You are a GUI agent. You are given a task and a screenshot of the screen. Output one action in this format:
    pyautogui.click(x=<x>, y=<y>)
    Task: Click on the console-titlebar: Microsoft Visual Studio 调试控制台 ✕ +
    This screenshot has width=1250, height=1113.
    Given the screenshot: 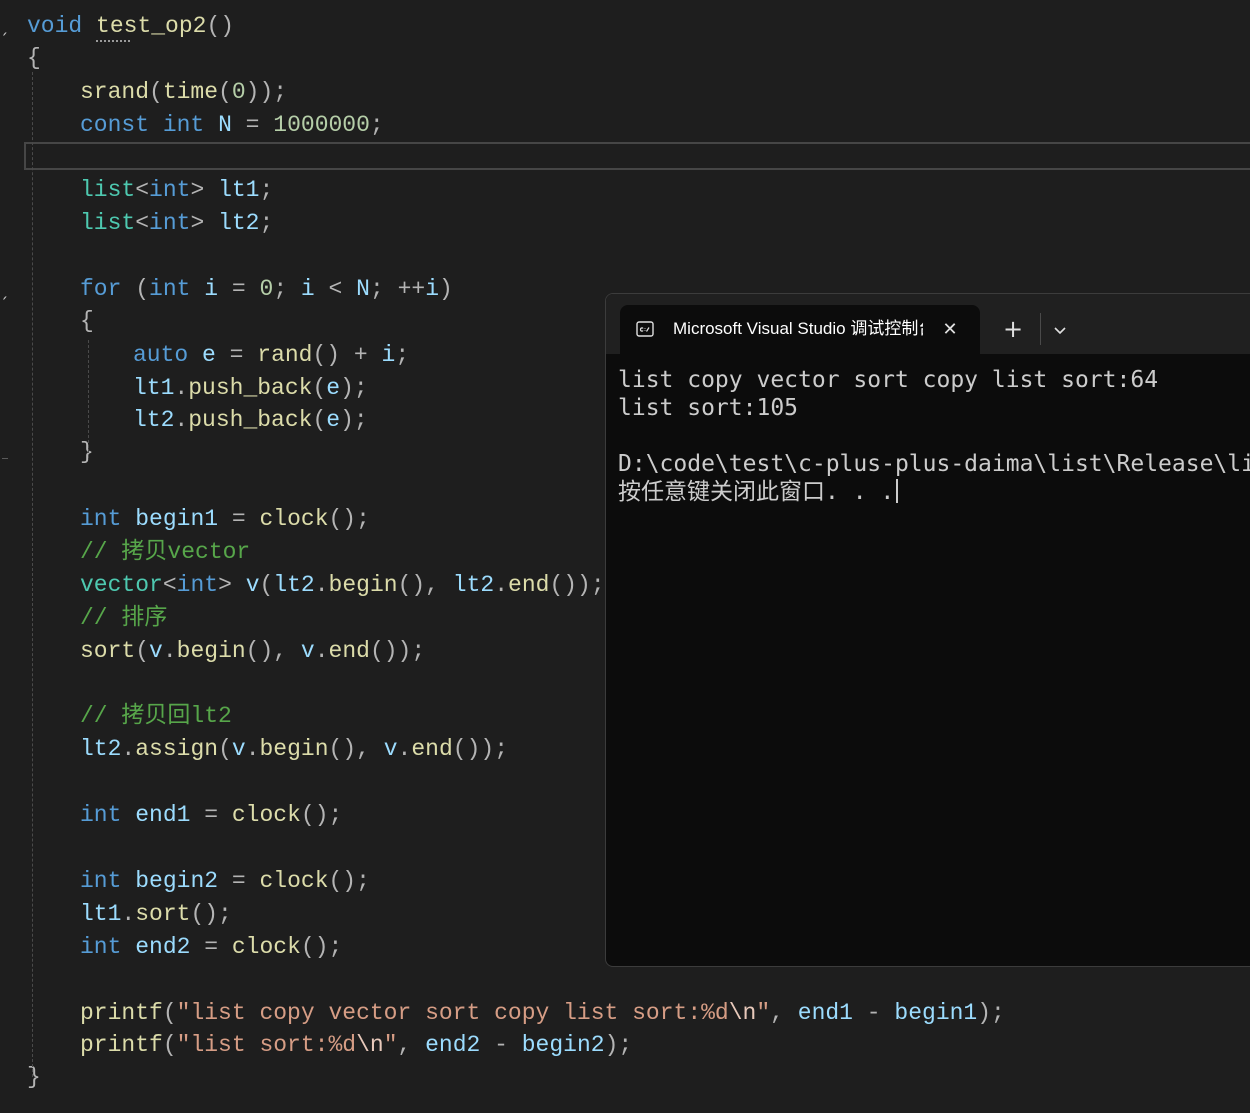 What is the action you would take?
    pyautogui.click(x=928, y=324)
    